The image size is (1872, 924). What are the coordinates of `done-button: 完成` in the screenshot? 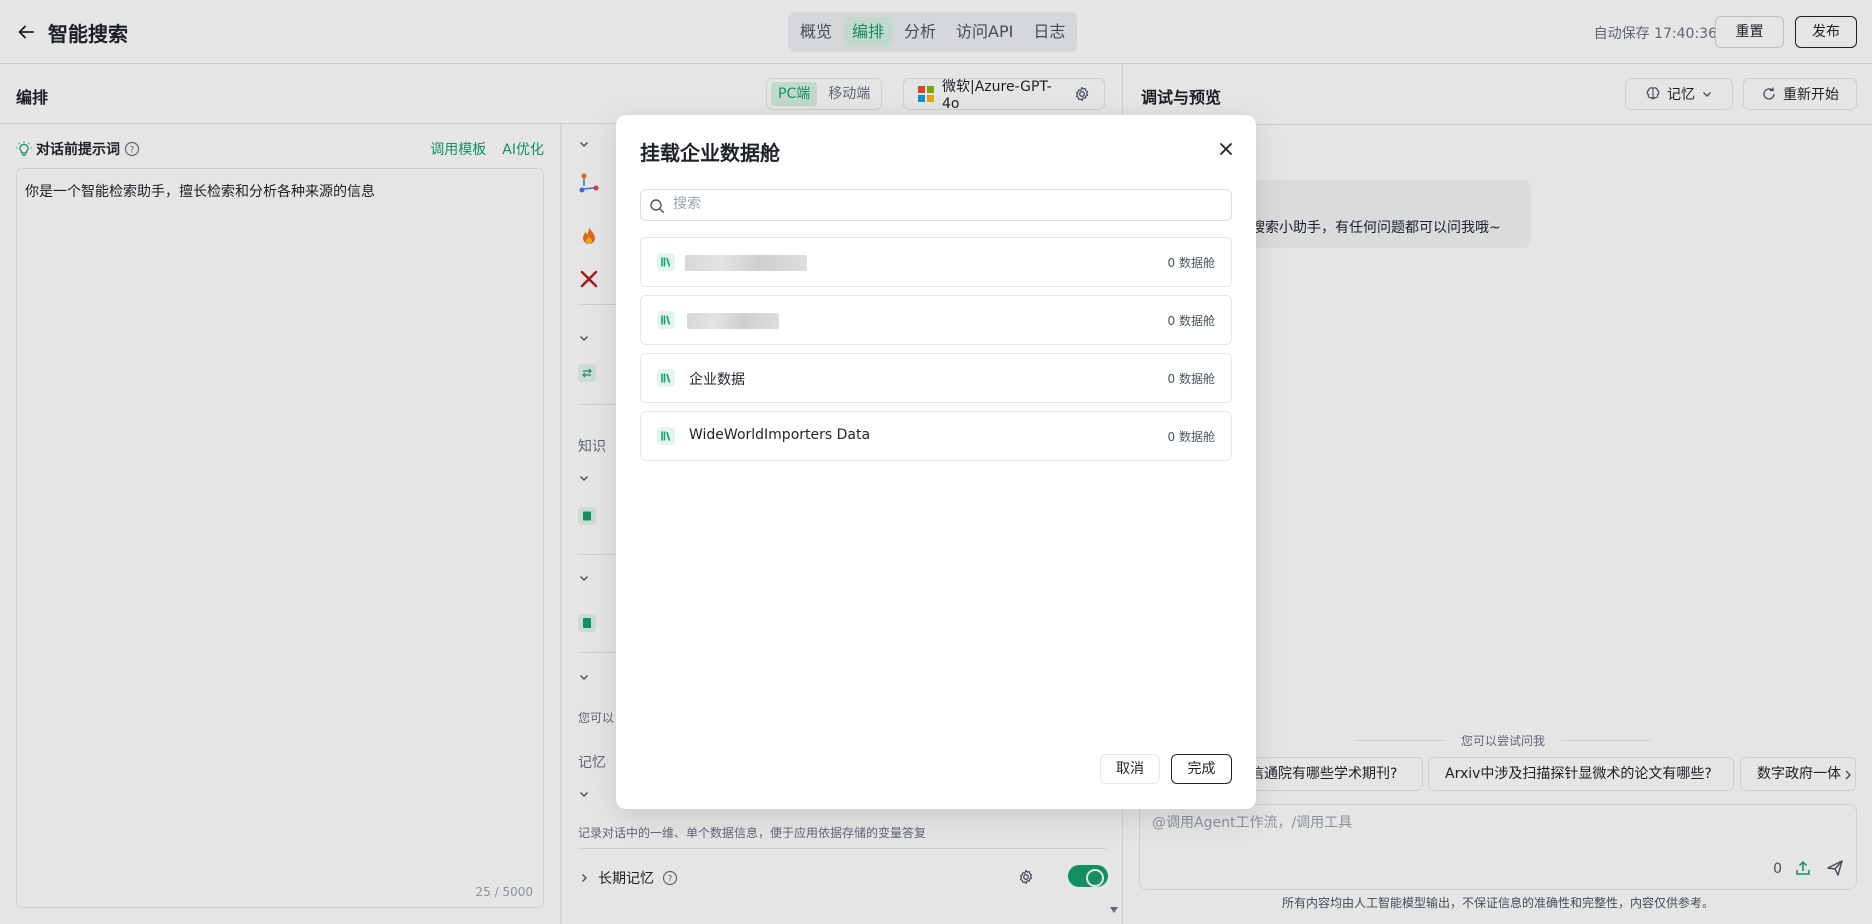 It's located at (1201, 769).